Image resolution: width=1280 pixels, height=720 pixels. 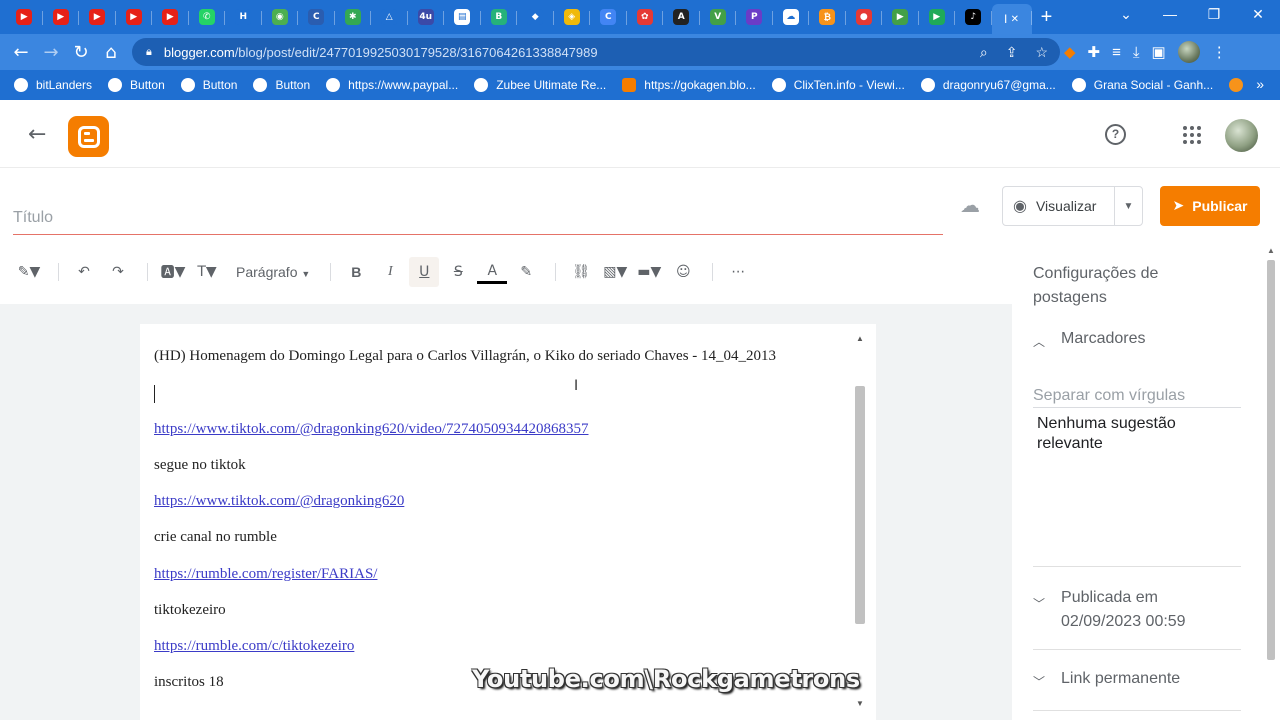 What do you see at coordinates (478, 218) in the screenshot?
I see `post-title-input` at bounding box center [478, 218].